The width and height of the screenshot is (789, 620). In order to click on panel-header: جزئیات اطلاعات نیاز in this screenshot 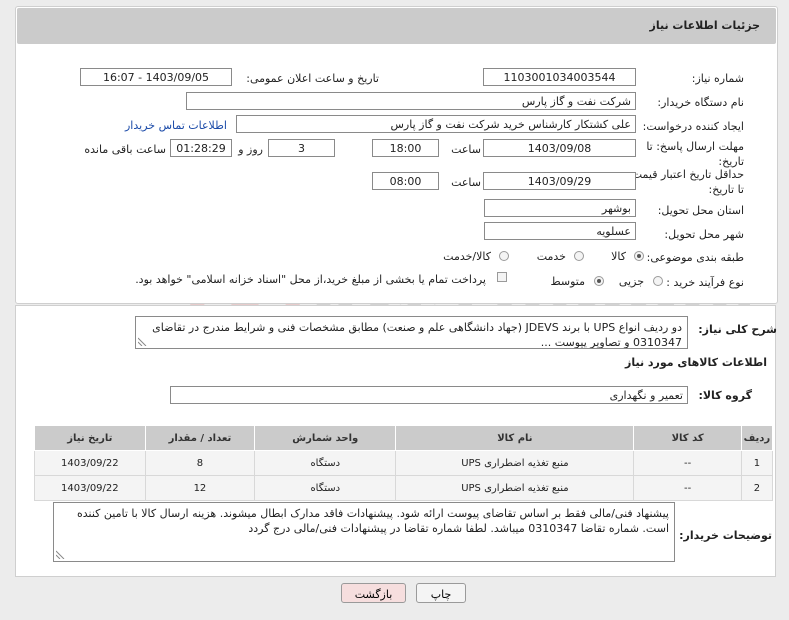, I will do `click(396, 26)`.